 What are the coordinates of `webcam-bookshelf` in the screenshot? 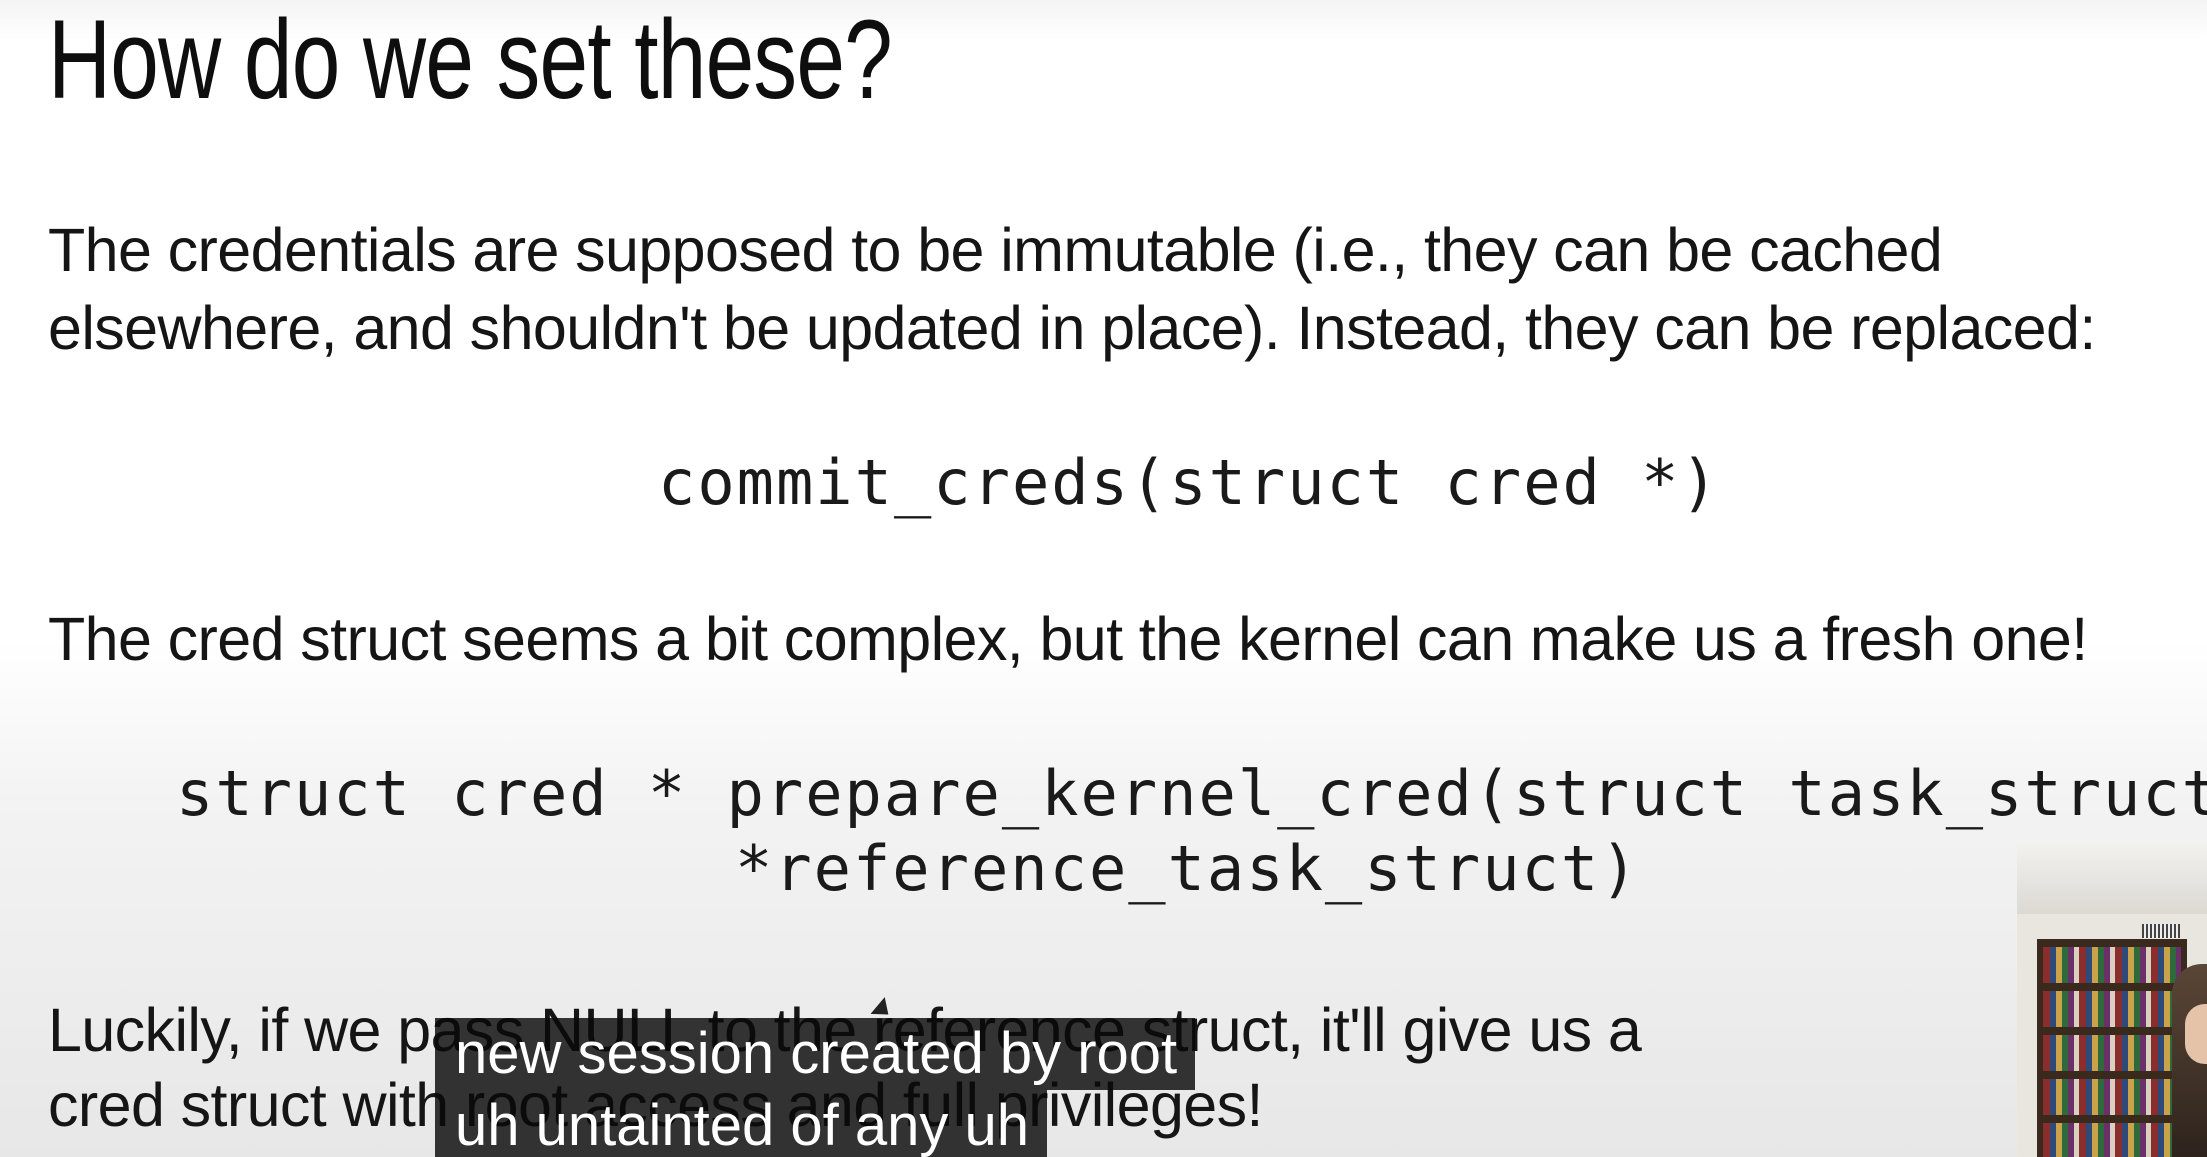 It's located at (2112, 1048).